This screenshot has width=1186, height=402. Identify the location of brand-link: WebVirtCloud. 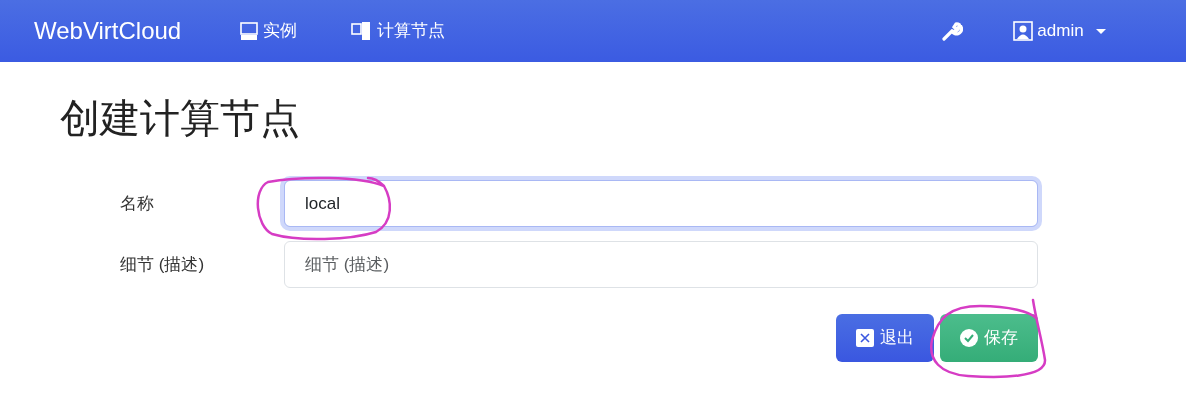
(108, 31).